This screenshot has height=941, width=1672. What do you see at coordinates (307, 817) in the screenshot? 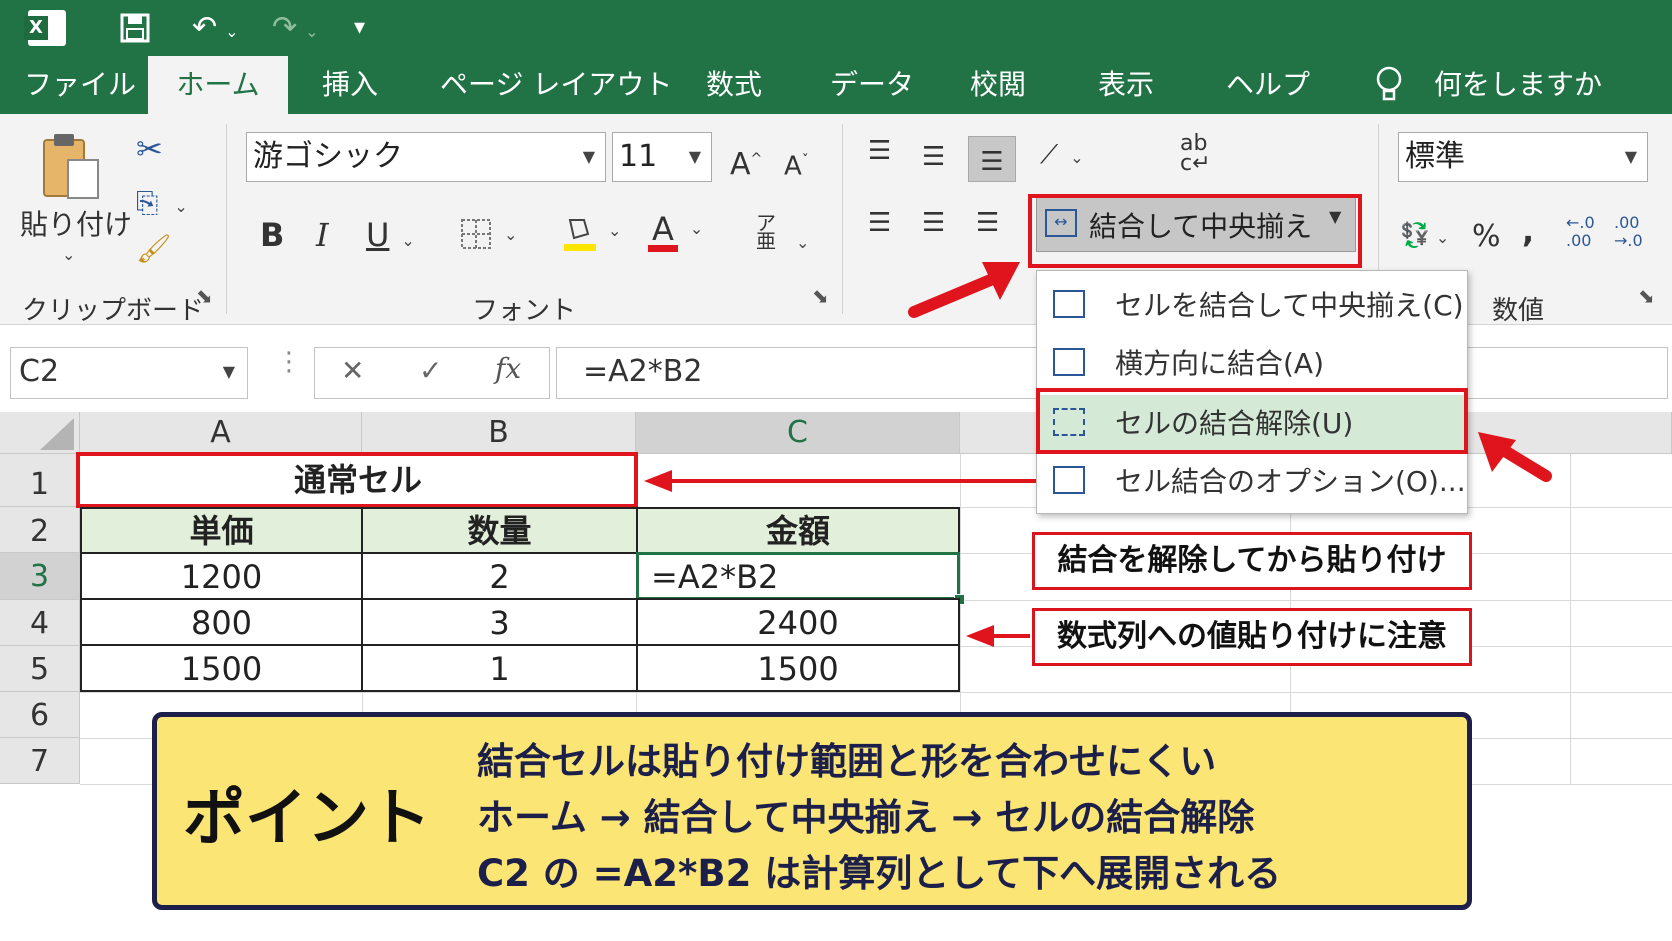
I see `point-label: ポイント` at bounding box center [307, 817].